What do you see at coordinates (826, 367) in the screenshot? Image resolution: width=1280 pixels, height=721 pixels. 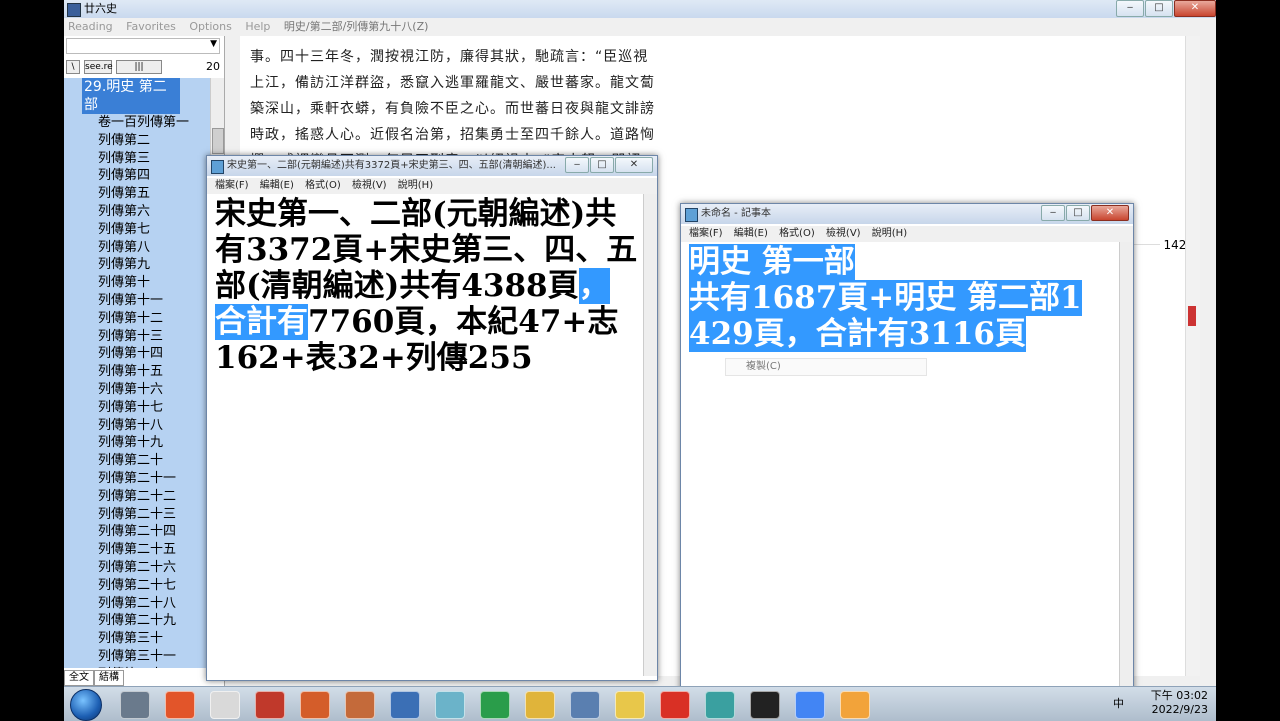 I see `context-menu-copy: 複製(C)` at bounding box center [826, 367].